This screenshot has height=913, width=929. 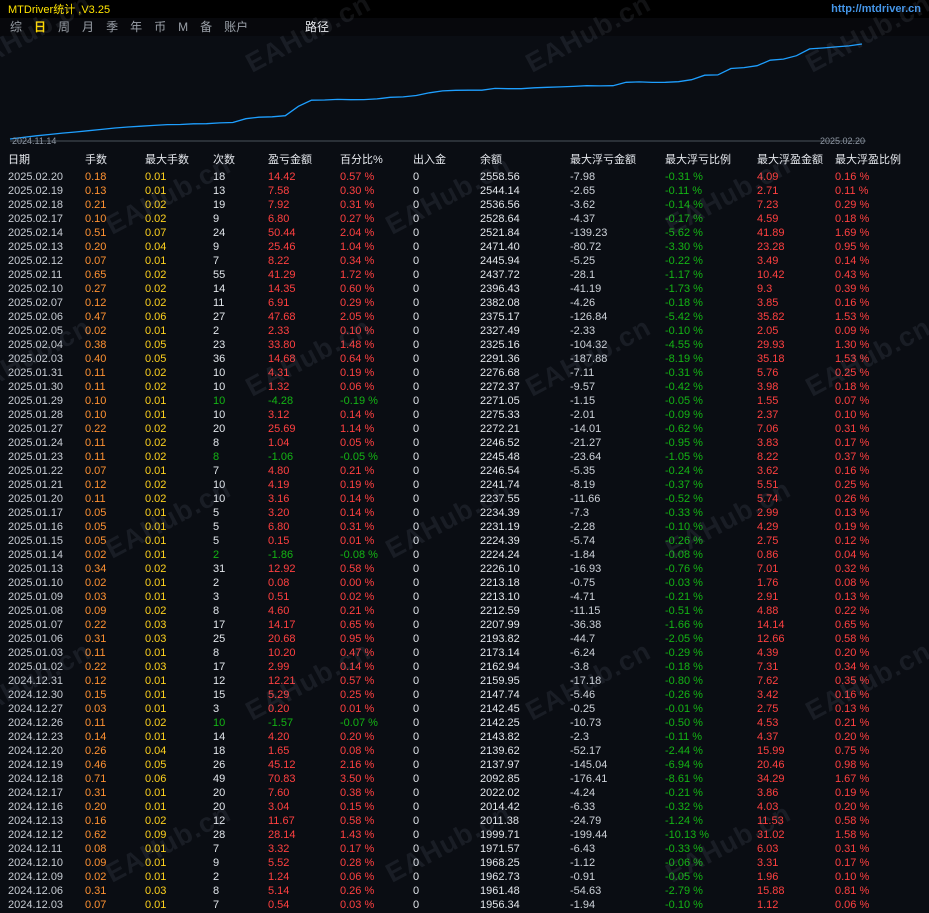 I want to click on cell-max-float-loss: -7.11, so click(x=582, y=373).